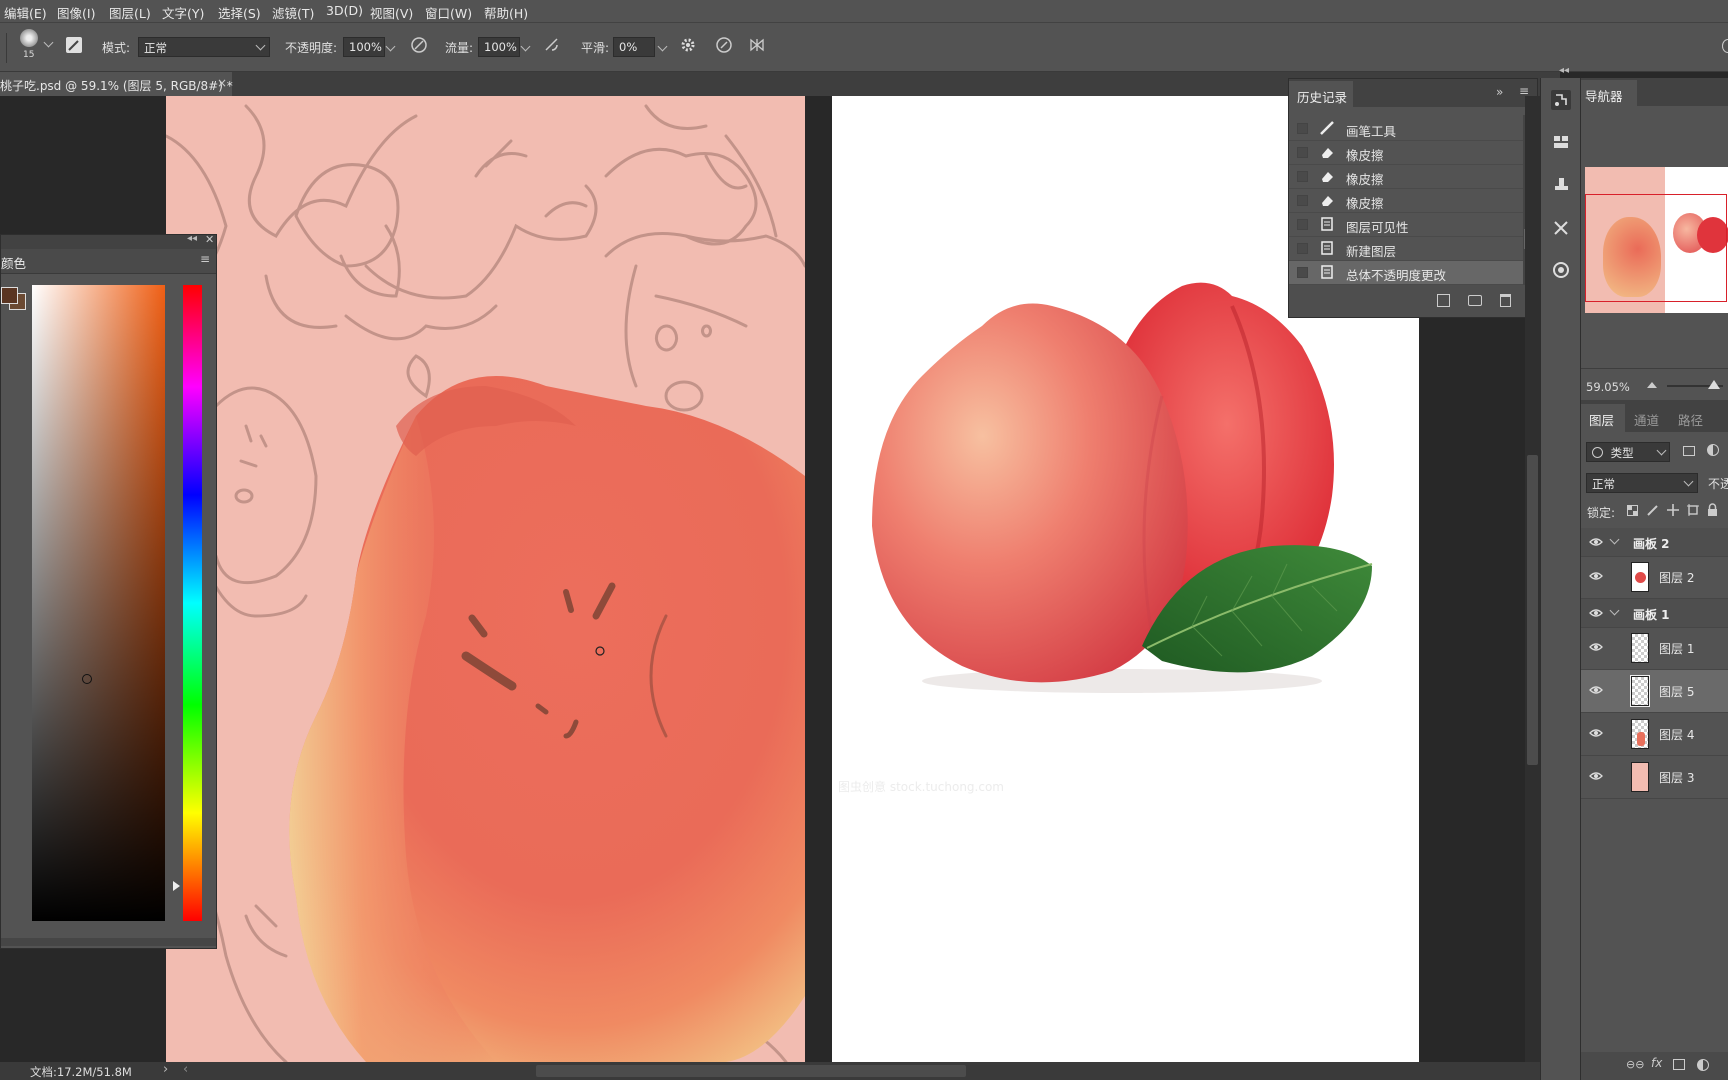  Describe the element at coordinates (448, 12) in the screenshot. I see `menu-window: 窗口(W)` at that location.